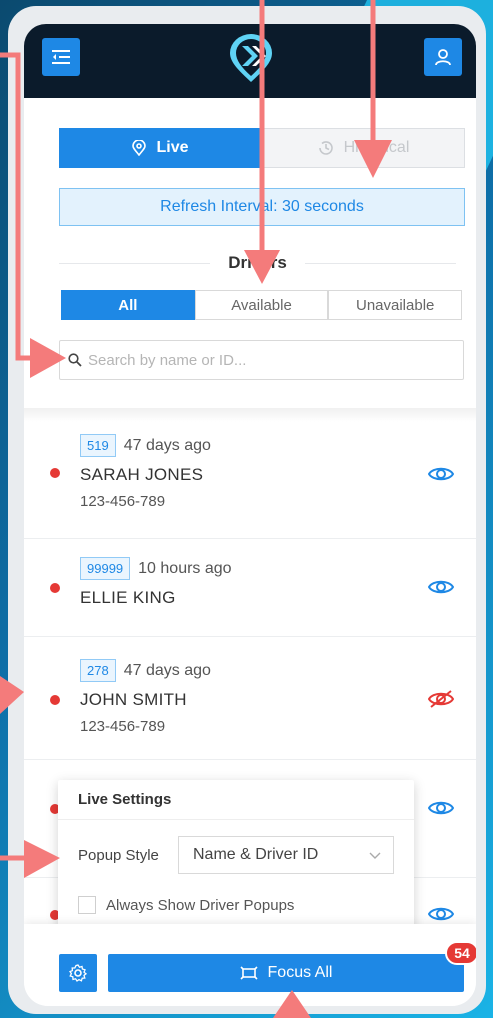 The image size is (493, 1018). What do you see at coordinates (87, 905) in the screenshot?
I see `always-show-popups-checkbox` at bounding box center [87, 905].